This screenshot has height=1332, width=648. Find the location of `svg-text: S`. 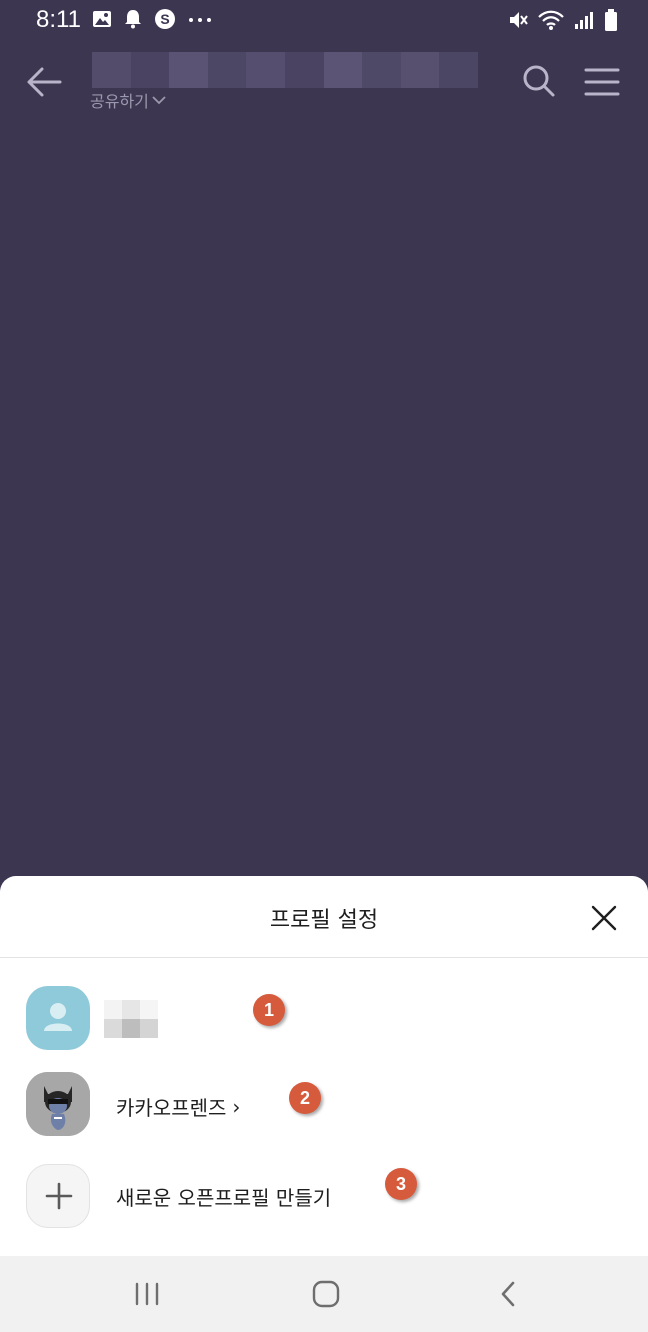

svg-text: S is located at coordinates (164, 19).